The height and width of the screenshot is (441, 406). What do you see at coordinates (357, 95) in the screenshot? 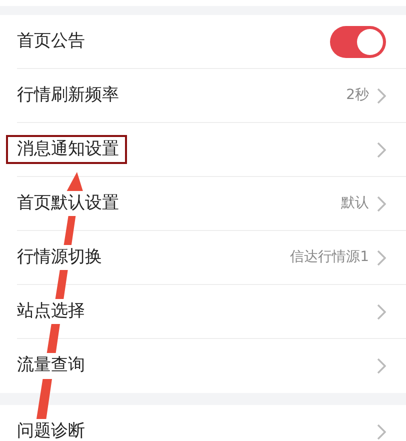
I see `setting-value: 2秒` at bounding box center [357, 95].